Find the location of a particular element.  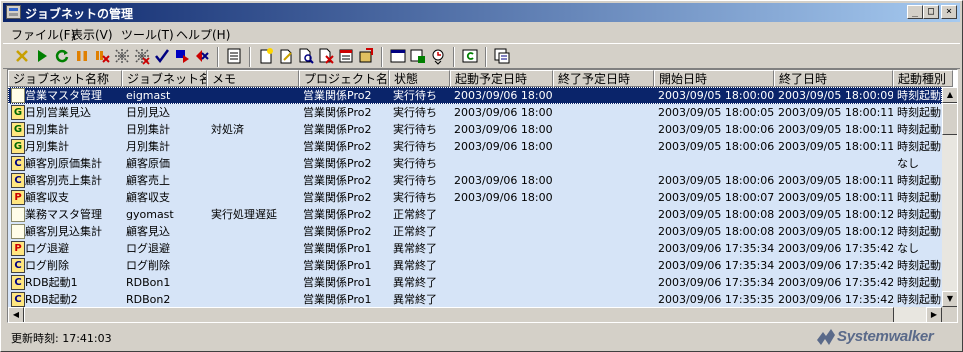

cell-jobnet-label: 営業マスタ管理 is located at coordinates (63, 95).